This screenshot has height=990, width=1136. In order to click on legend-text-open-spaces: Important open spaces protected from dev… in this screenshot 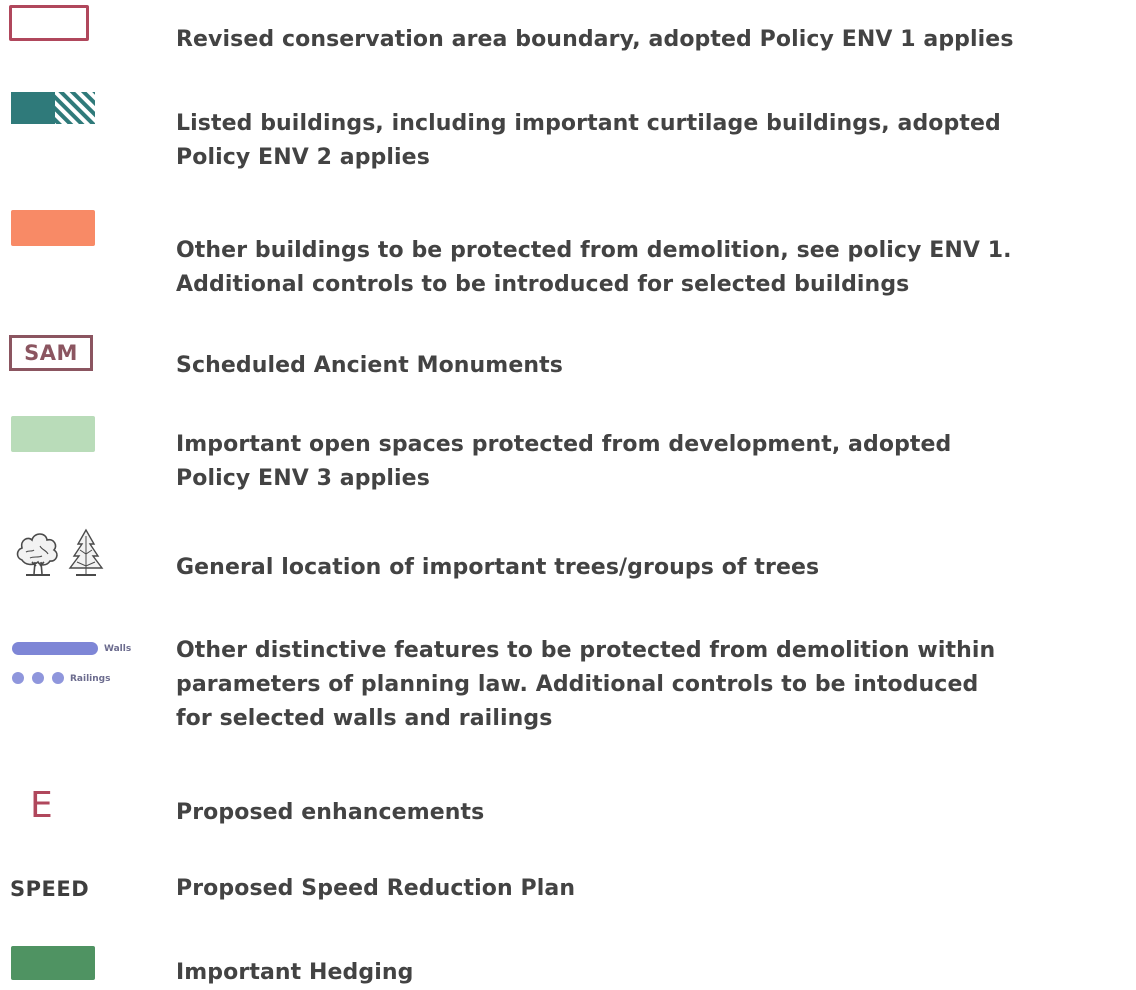, I will do `click(564, 461)`.